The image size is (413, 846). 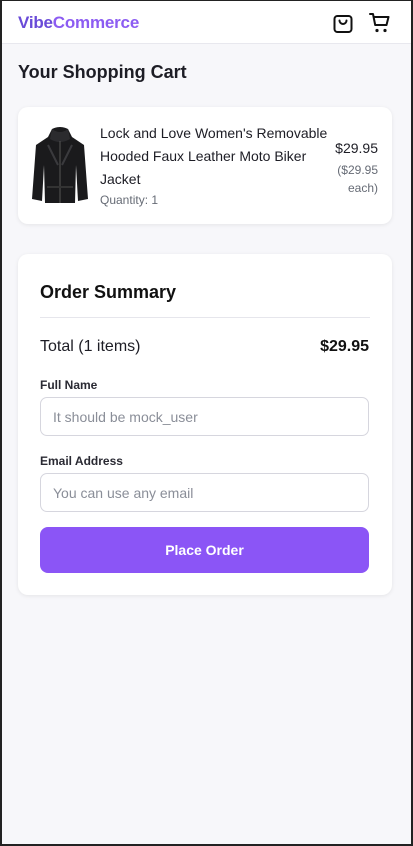 What do you see at coordinates (357, 179) in the screenshot?
I see `item-unit-price: ($29.95 each)` at bounding box center [357, 179].